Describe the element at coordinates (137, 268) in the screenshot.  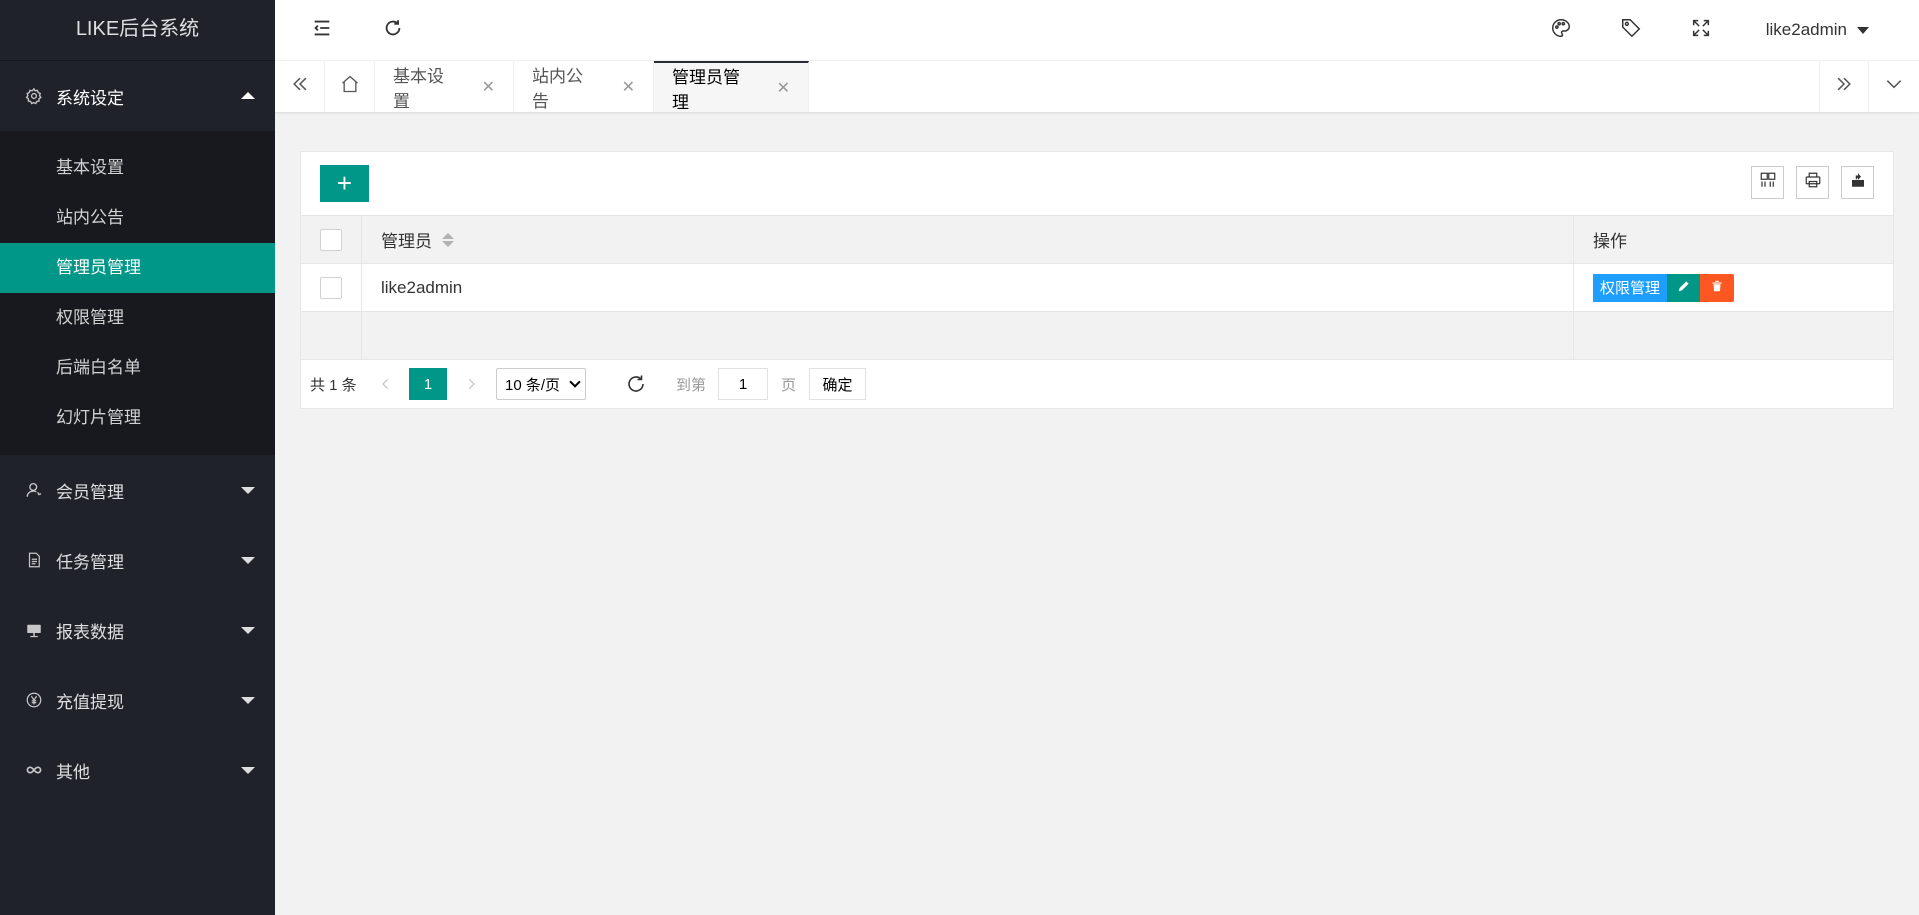
I see `sidebar-item-admin-management: 管理员管理` at that location.